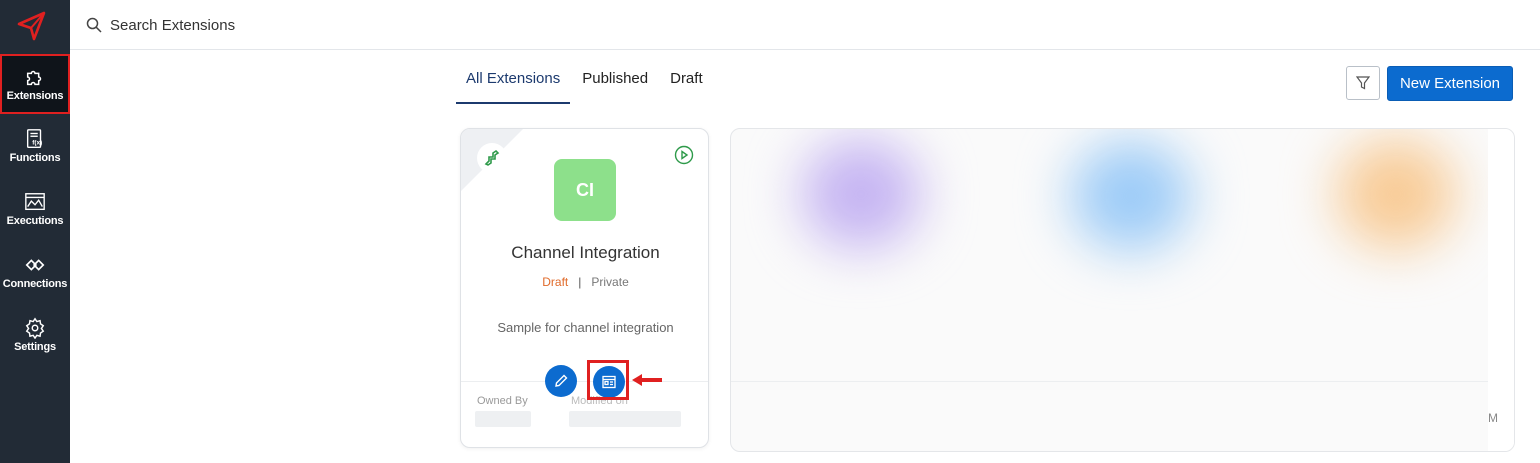 This screenshot has width=1540, height=463. Describe the element at coordinates (35, 202) in the screenshot. I see `executions-icon` at that location.